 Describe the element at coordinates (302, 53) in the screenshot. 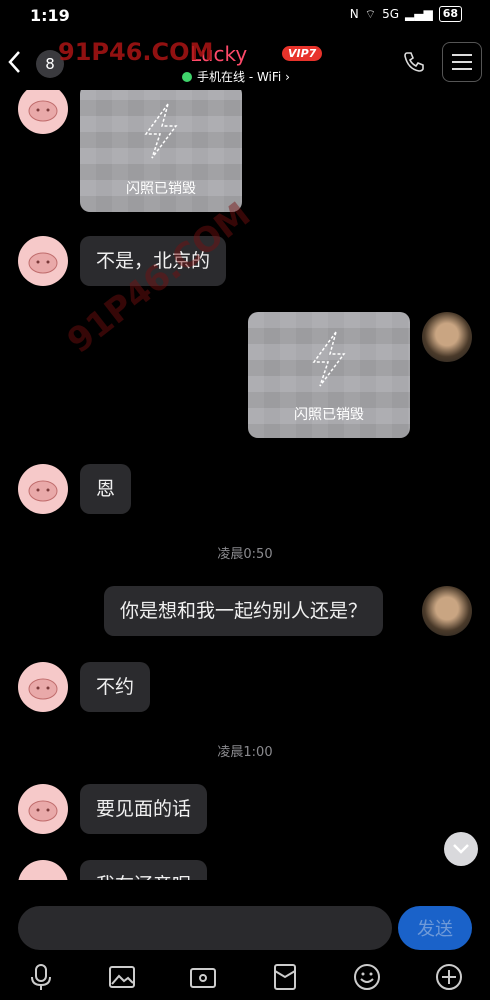

I see `vip-badge: VIP7` at that location.